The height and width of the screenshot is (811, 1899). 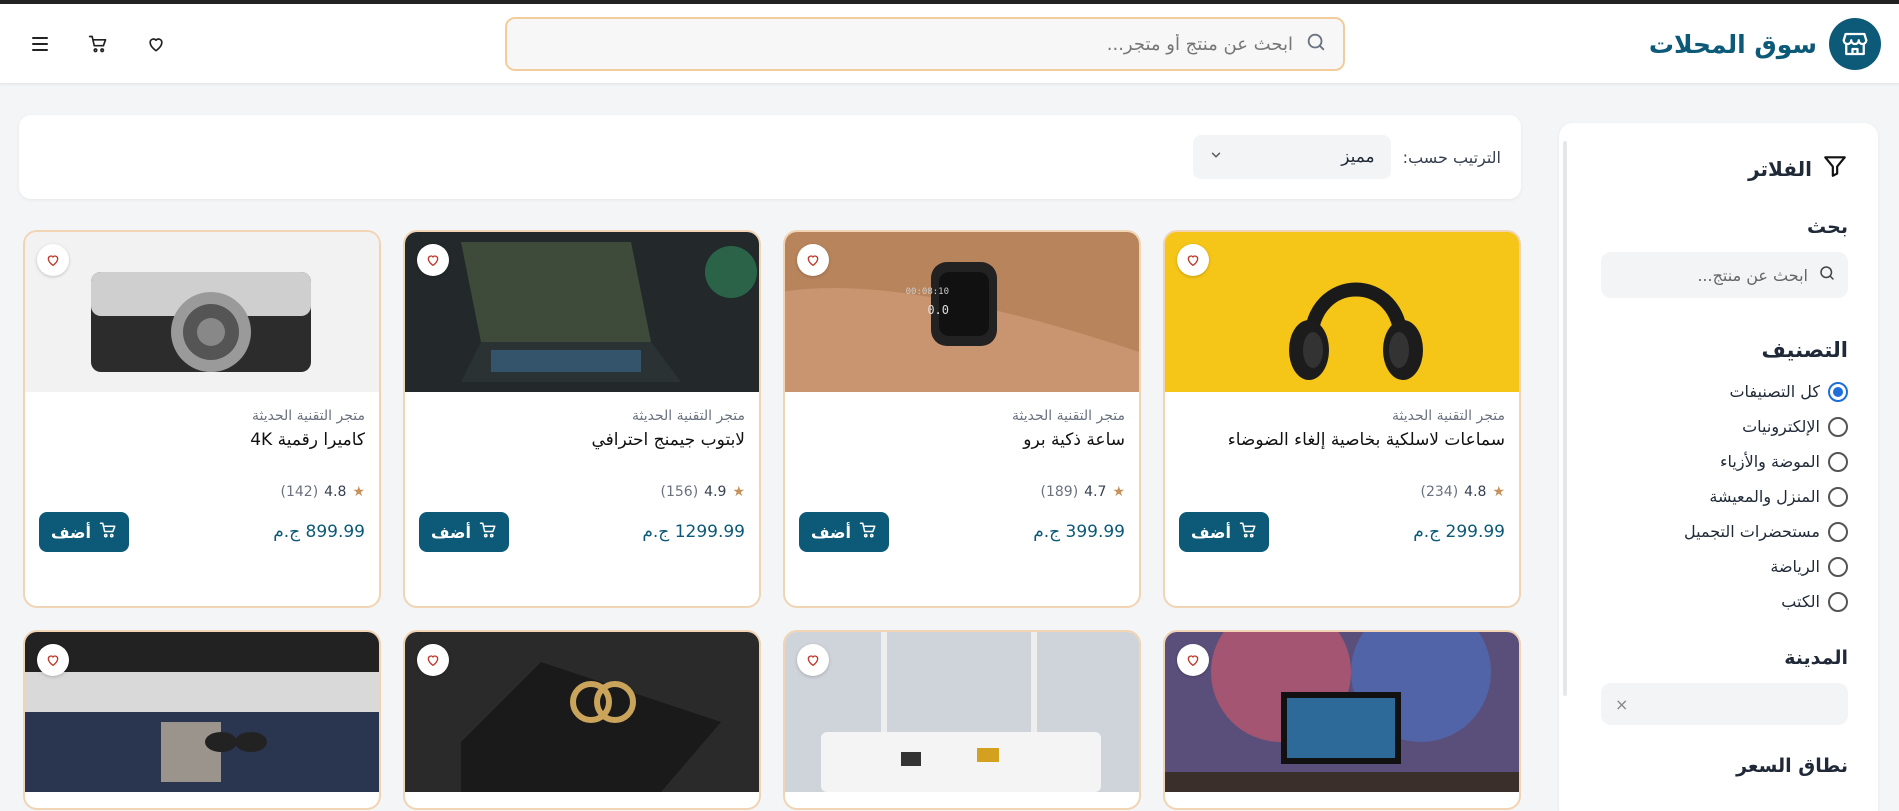 I want to click on sidebar-search-input, so click(x=1708, y=275).